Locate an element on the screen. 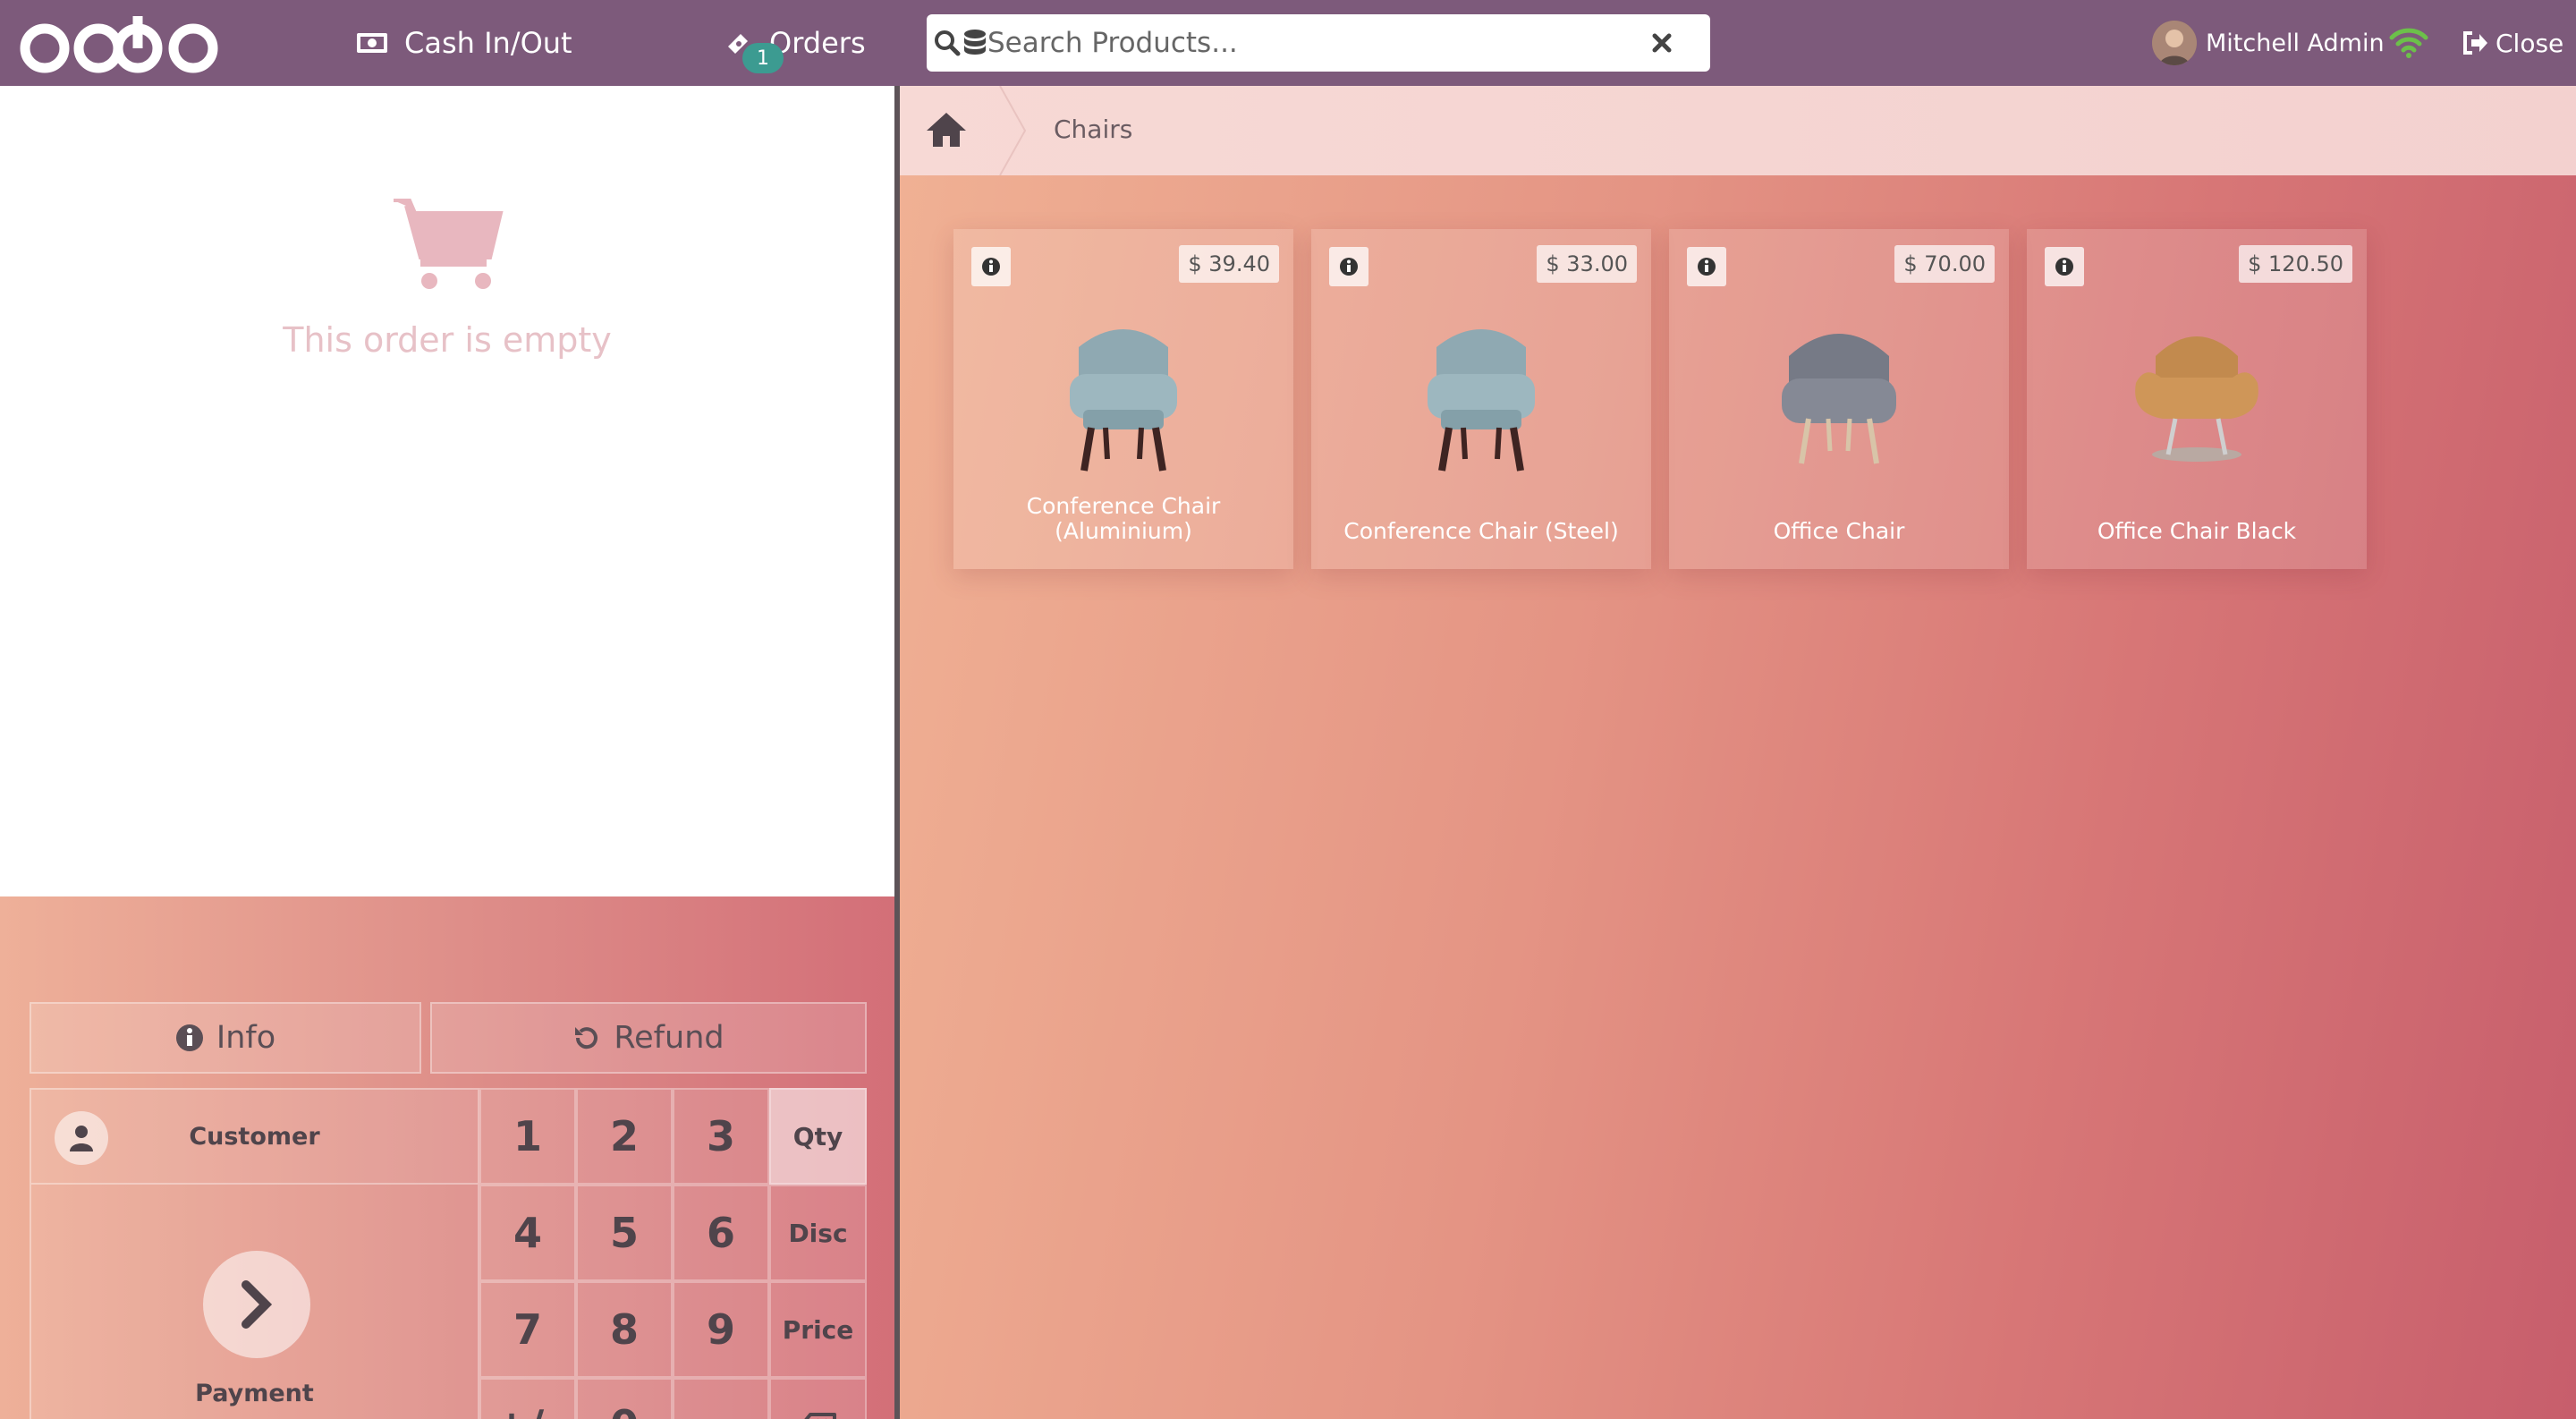 The image size is (2576, 1419). ticket-icon: 1 is located at coordinates (754, 51).